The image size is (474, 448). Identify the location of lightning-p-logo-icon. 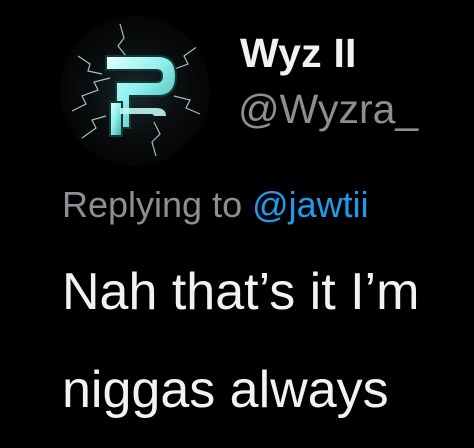
(135, 91).